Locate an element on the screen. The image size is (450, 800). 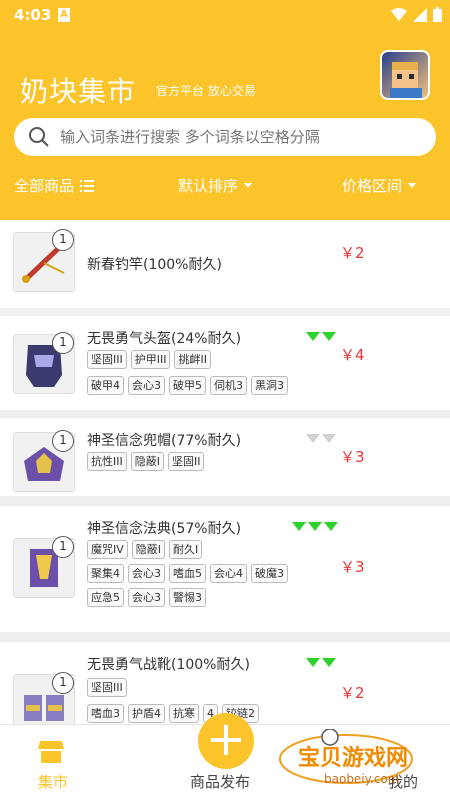
status-icons is located at coordinates (416, 14).